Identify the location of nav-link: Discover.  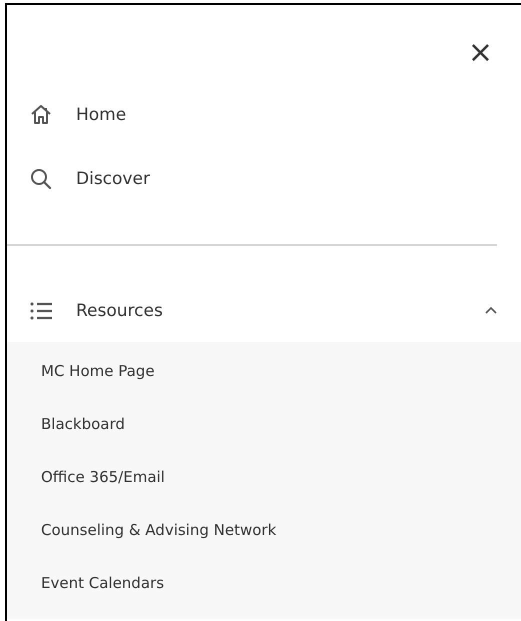
(264, 179).